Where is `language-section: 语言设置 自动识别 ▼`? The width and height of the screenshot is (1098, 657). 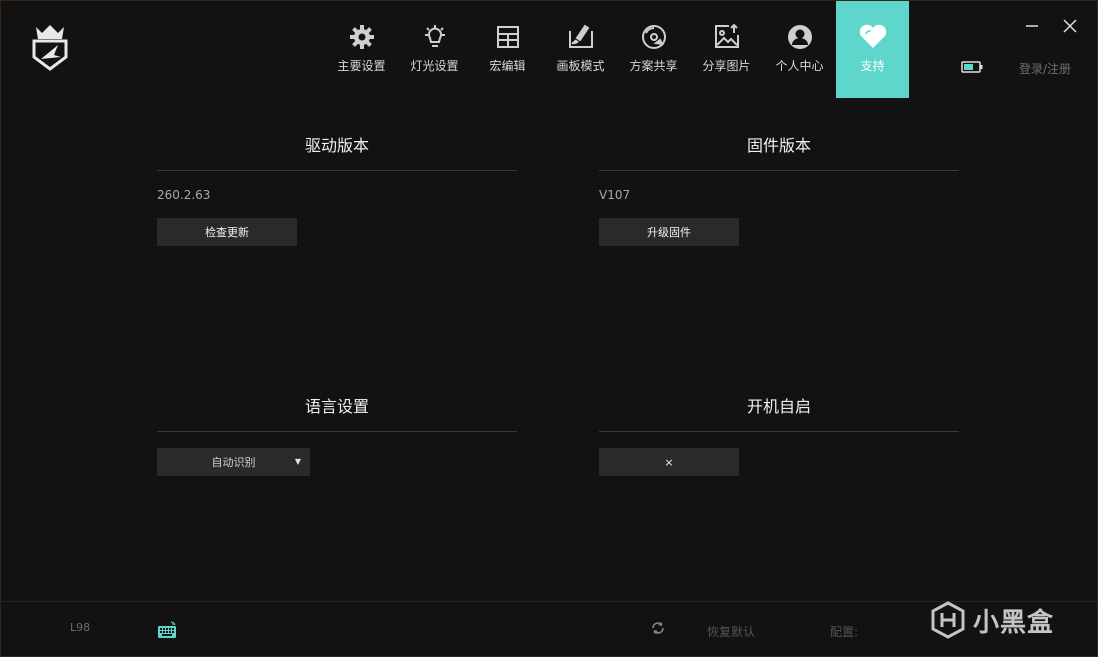 language-section: 语言设置 自动识别 ▼ is located at coordinates (337, 435).